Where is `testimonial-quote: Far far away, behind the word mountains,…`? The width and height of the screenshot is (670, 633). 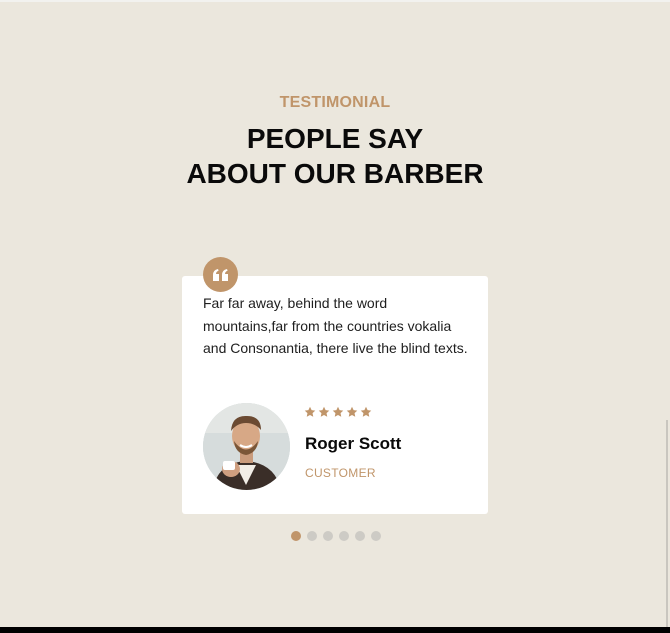 testimonial-quote: Far far away, behind the word mountains,… is located at coordinates (335, 325).